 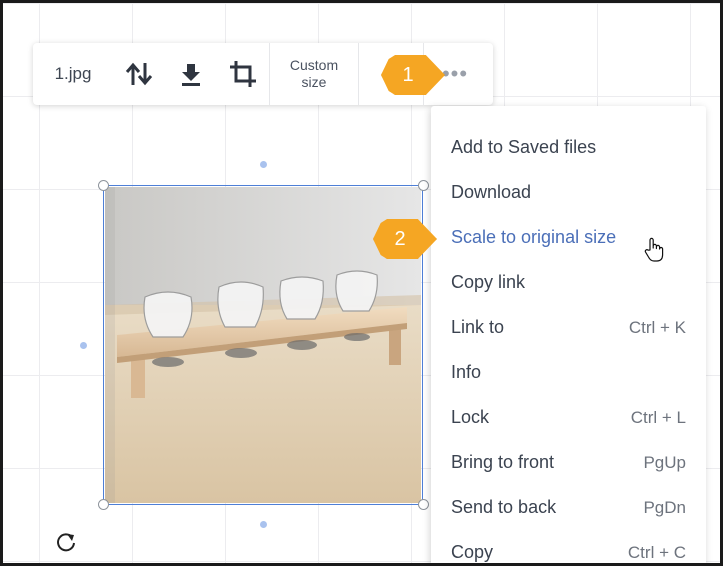 What do you see at coordinates (400, 238) in the screenshot?
I see `step-2-number: 2` at bounding box center [400, 238].